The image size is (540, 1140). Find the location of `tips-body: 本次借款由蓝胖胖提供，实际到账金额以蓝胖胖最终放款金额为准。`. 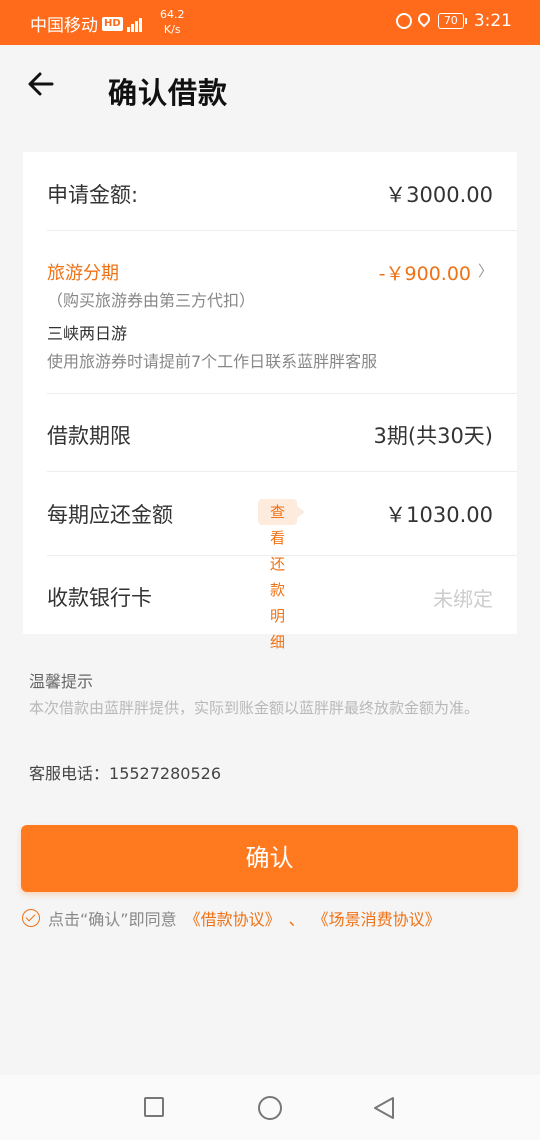

tips-body: 本次借款由蓝胖胖提供，实际到账金额以蓝胖胖最终放款金额为准。 is located at coordinates (254, 708).